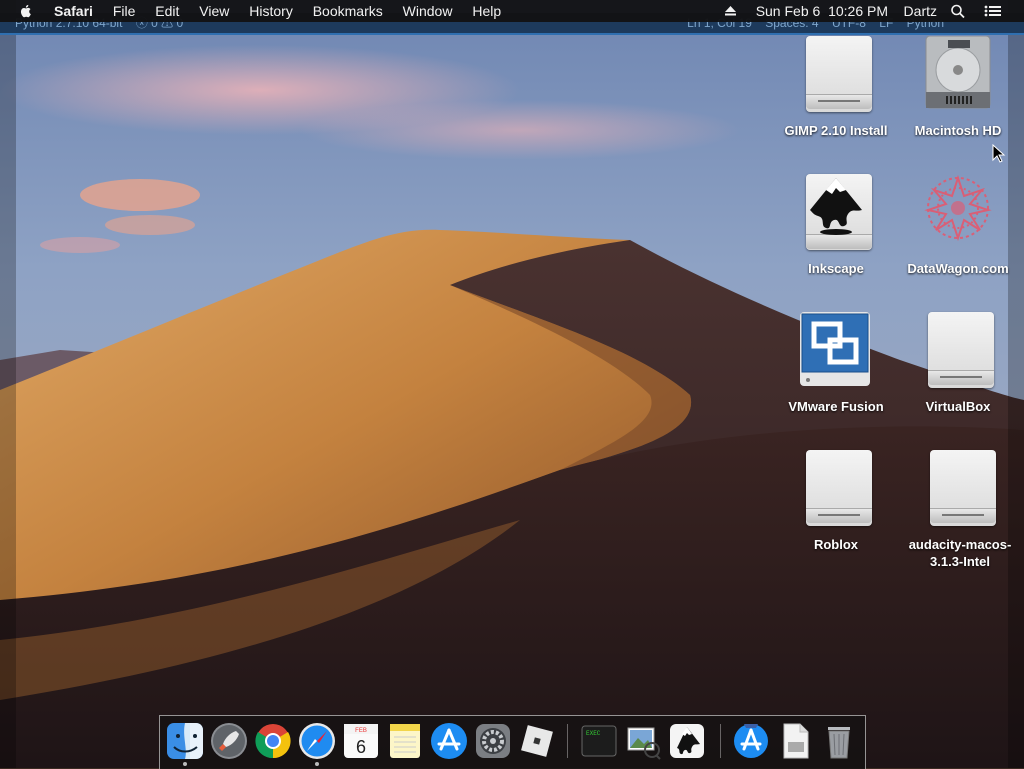  Describe the element at coordinates (920, 11) in the screenshot. I see `menubar-user: Dartz` at that location.